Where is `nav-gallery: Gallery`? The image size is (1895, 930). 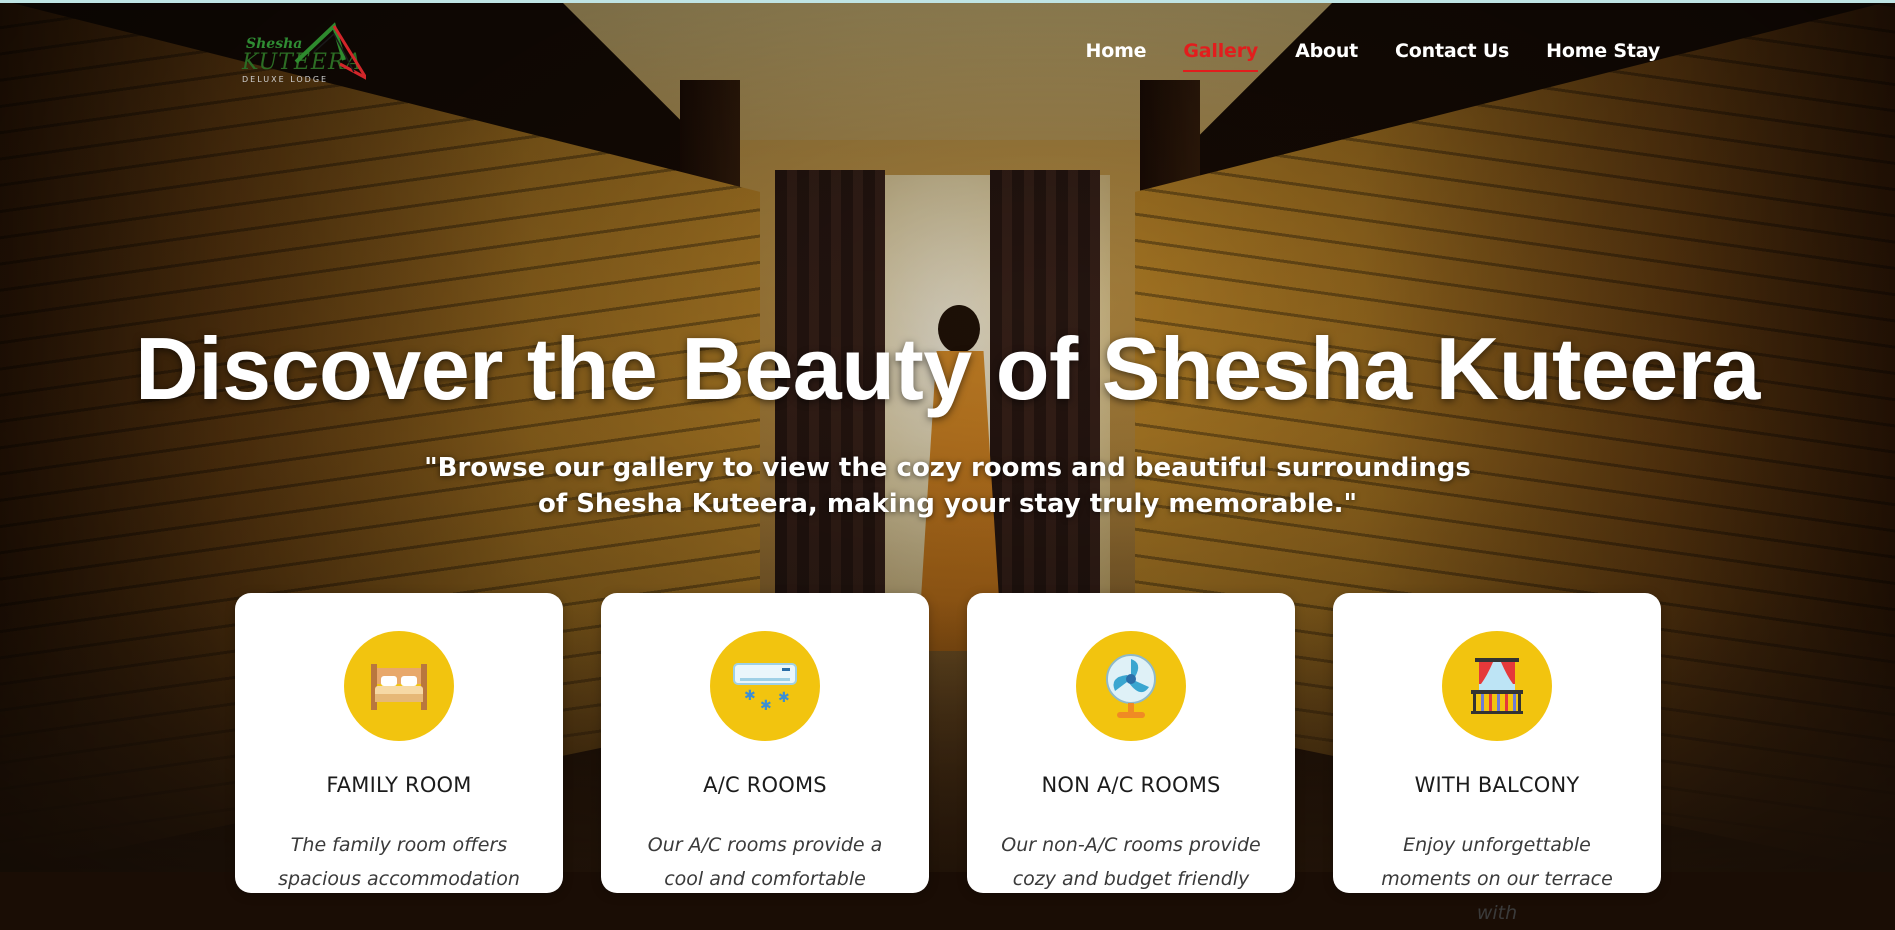 nav-gallery: Gallery is located at coordinates (1220, 56).